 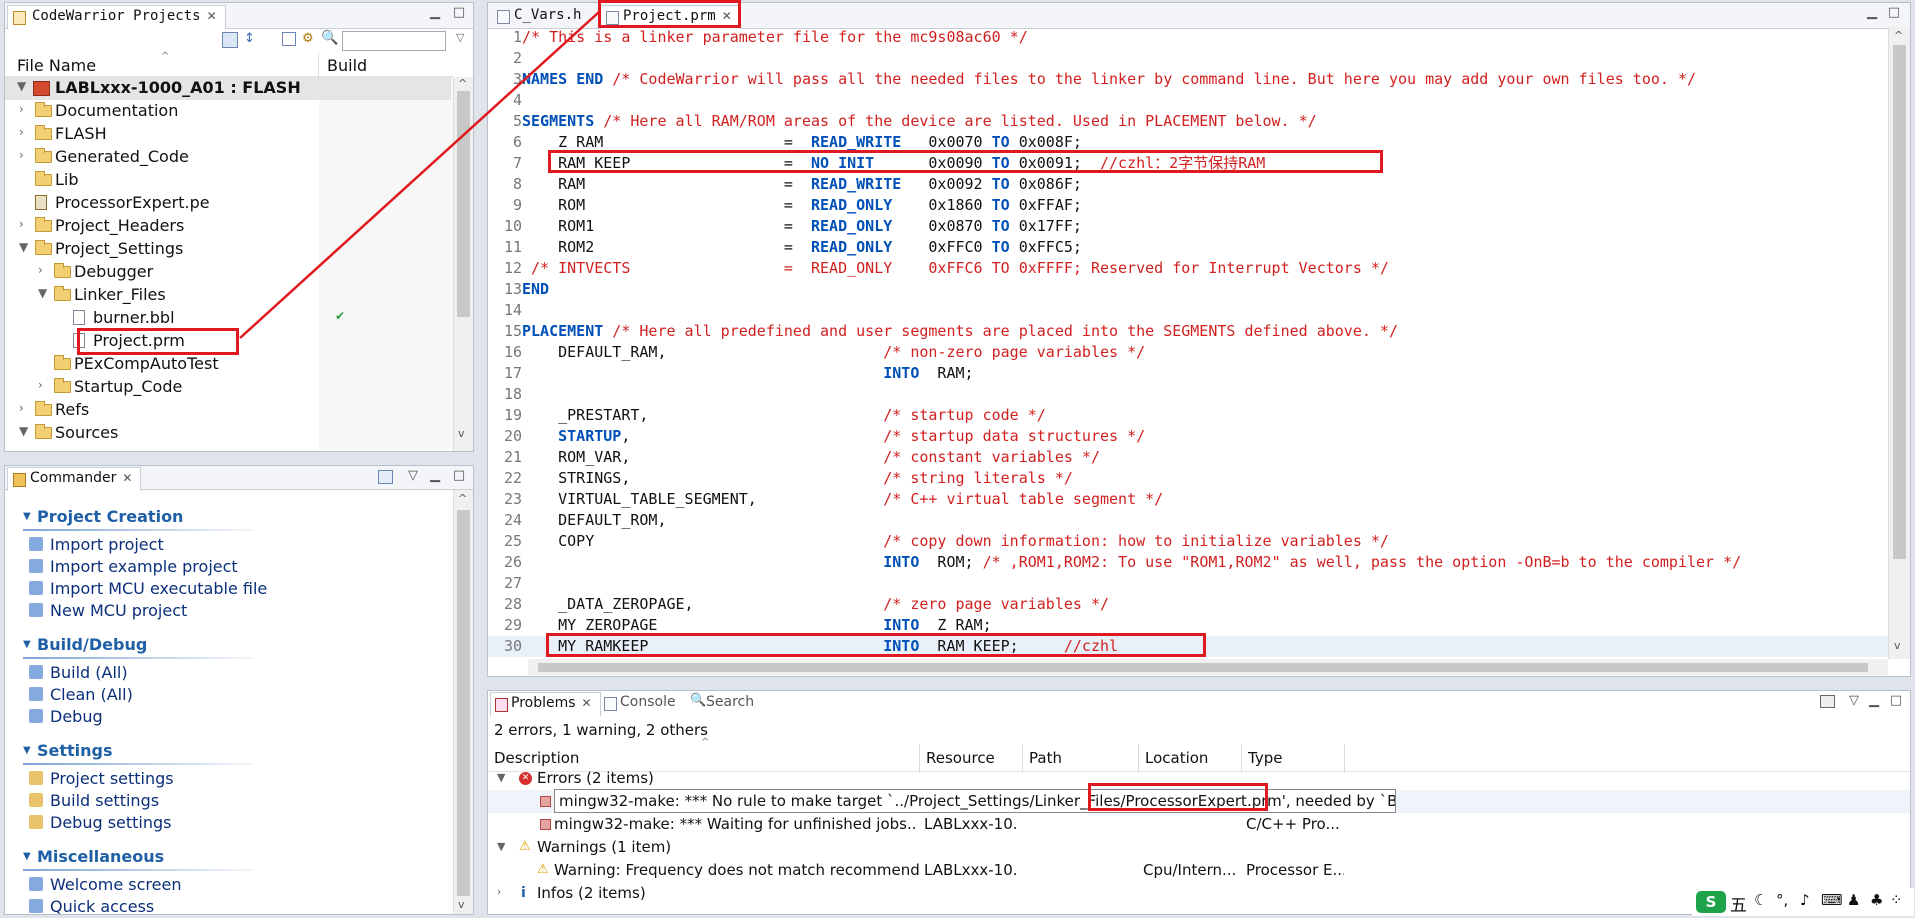 I want to click on punctuation-icon: °,, so click(x=1782, y=900).